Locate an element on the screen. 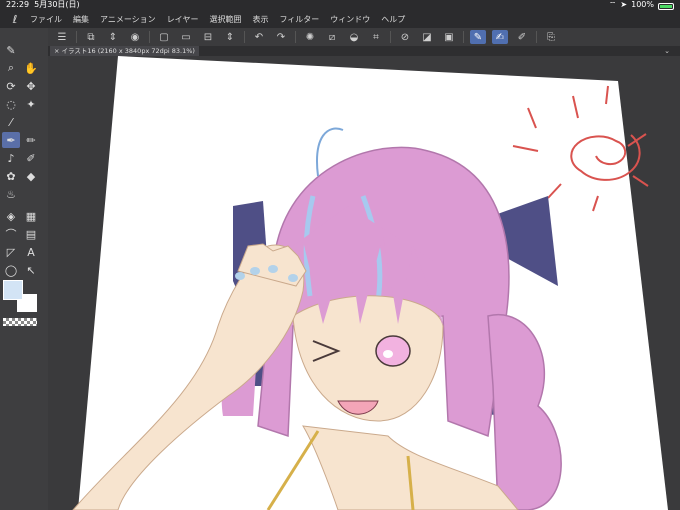  brush-icon: ♪ is located at coordinates (11, 158).